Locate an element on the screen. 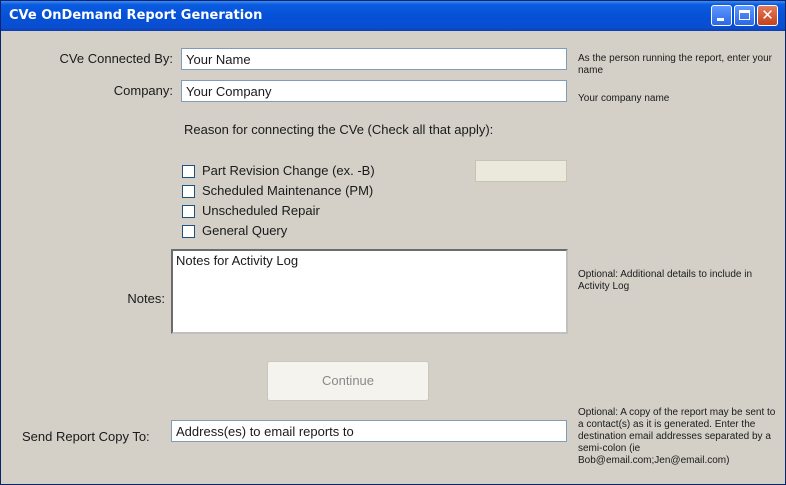 Image resolution: width=786 pixels, height=485 pixels. close-icon: ✕ is located at coordinates (767, 15).